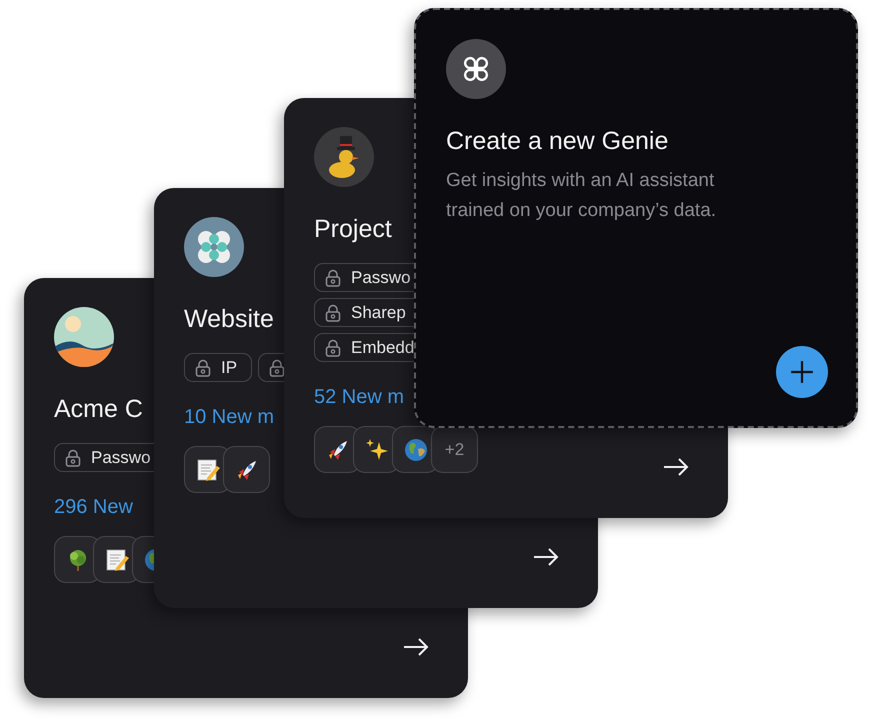  Describe the element at coordinates (214, 247) in the screenshot. I see `flower-avatar-icon` at that location.